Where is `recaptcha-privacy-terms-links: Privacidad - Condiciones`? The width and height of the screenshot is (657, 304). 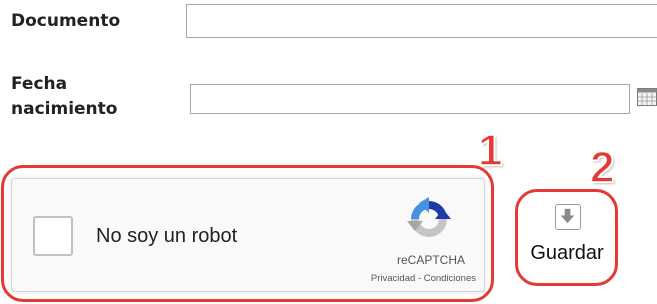 recaptcha-privacy-terms-links: Privacidad - Condiciones is located at coordinates (405, 278).